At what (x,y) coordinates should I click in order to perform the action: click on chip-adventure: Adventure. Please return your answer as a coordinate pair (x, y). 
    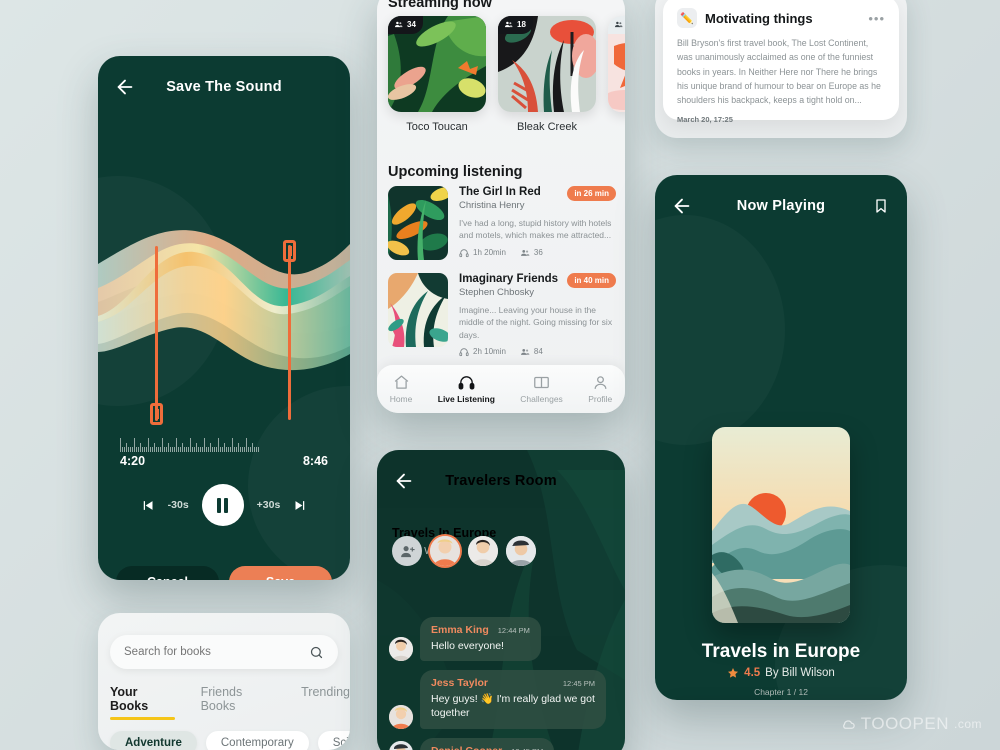
    Looking at the image, I should click on (153, 740).